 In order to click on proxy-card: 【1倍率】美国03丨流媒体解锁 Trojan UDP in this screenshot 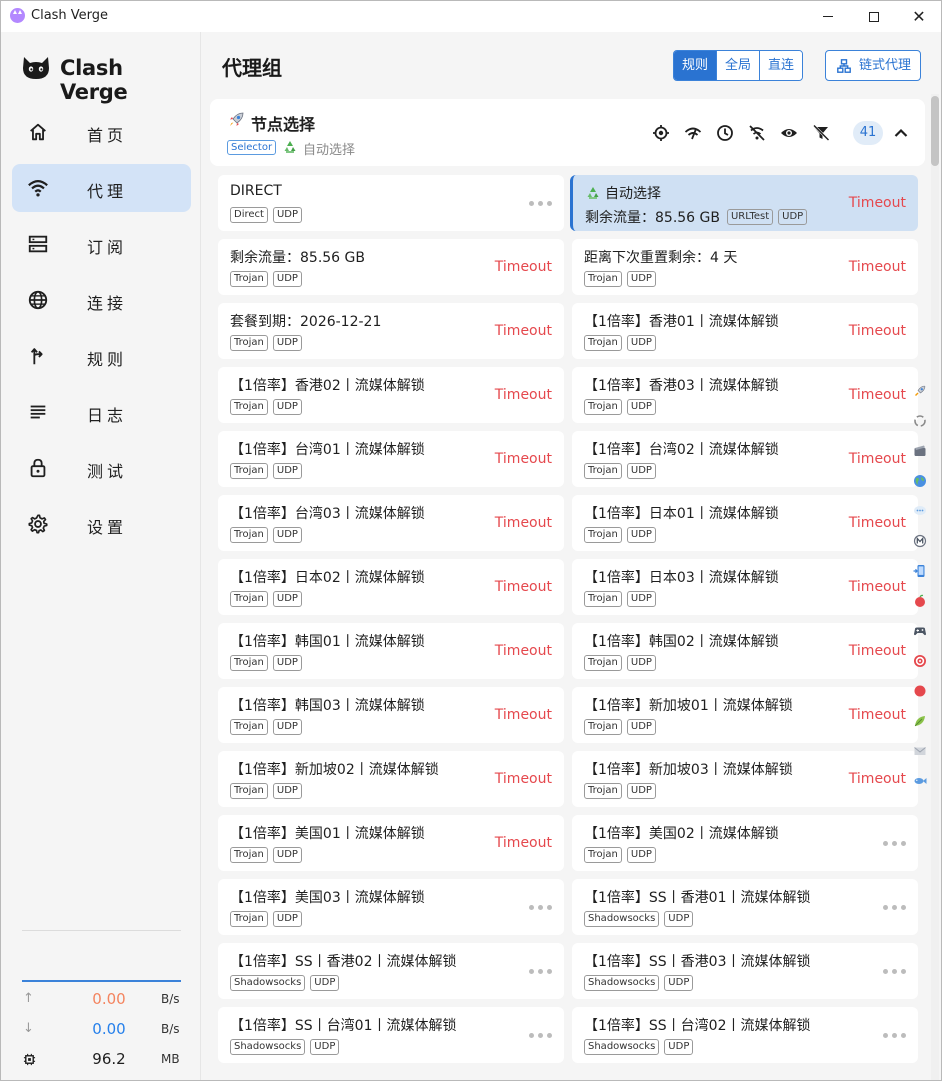, I will do `click(391, 907)`.